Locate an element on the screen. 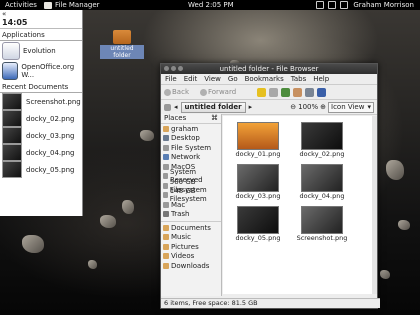  up-icon is located at coordinates (262, 92).